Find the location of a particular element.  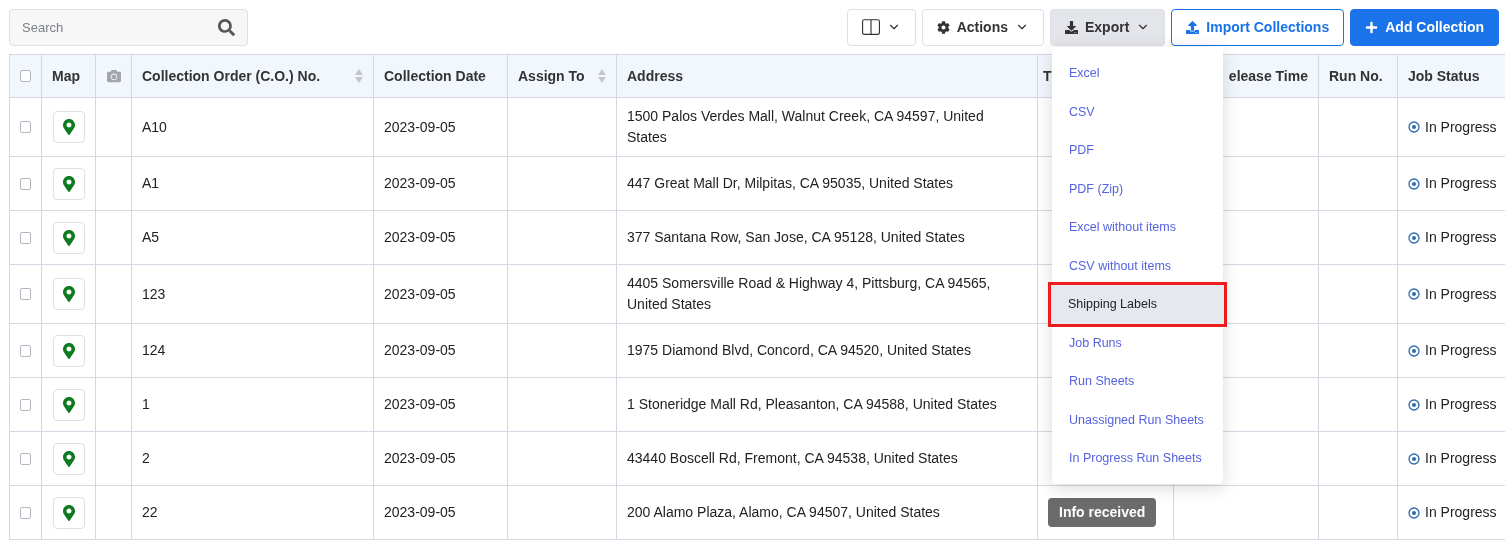

table-cell-text: 22 is located at coordinates (150, 512).